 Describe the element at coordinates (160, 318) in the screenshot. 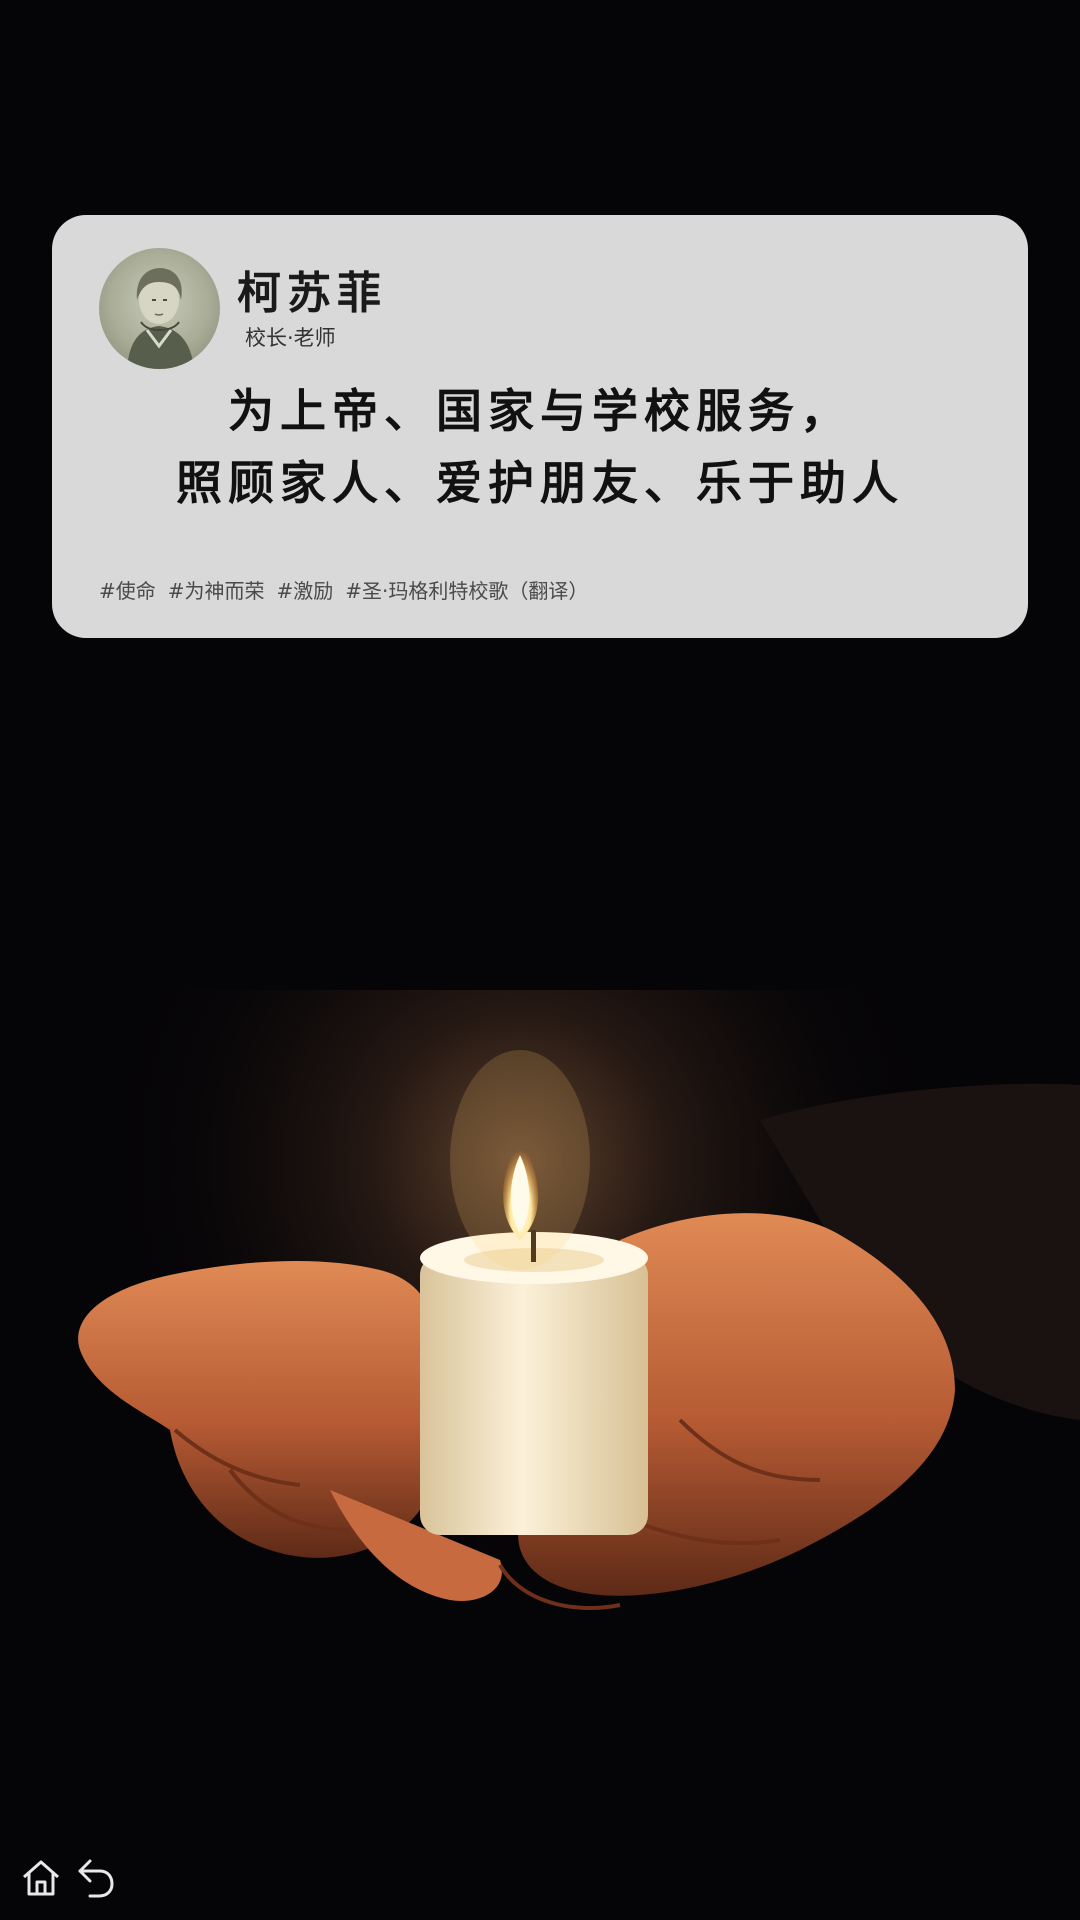

I see `portrait-image` at that location.